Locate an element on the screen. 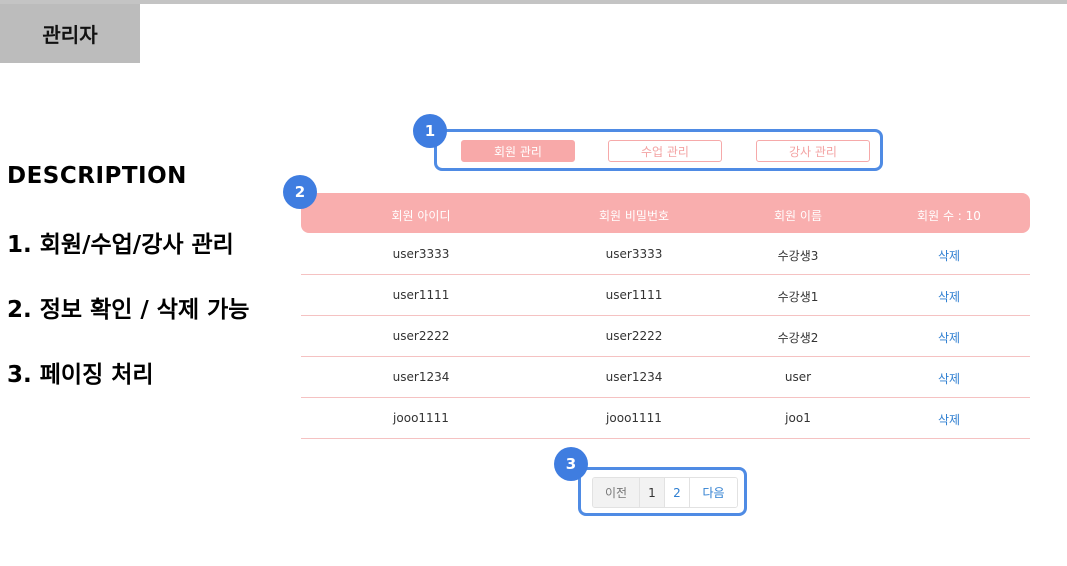 This screenshot has height=566, width=1067. header-member-count: 회원 수 : 10 is located at coordinates (949, 216).